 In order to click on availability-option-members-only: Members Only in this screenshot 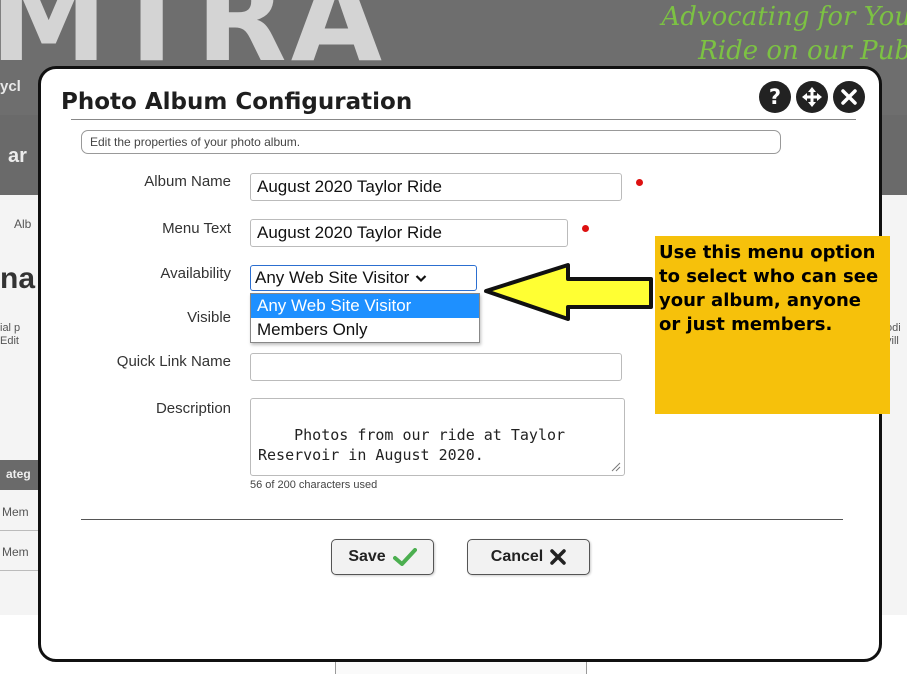, I will do `click(365, 330)`.